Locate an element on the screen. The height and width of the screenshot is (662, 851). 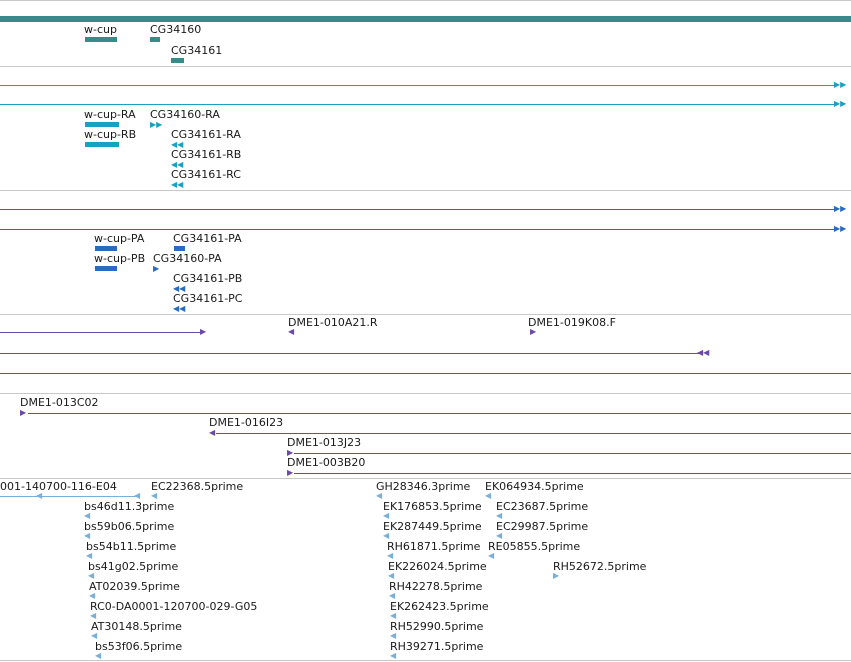
bac-label: DME1-016I23 is located at coordinates (246, 422).